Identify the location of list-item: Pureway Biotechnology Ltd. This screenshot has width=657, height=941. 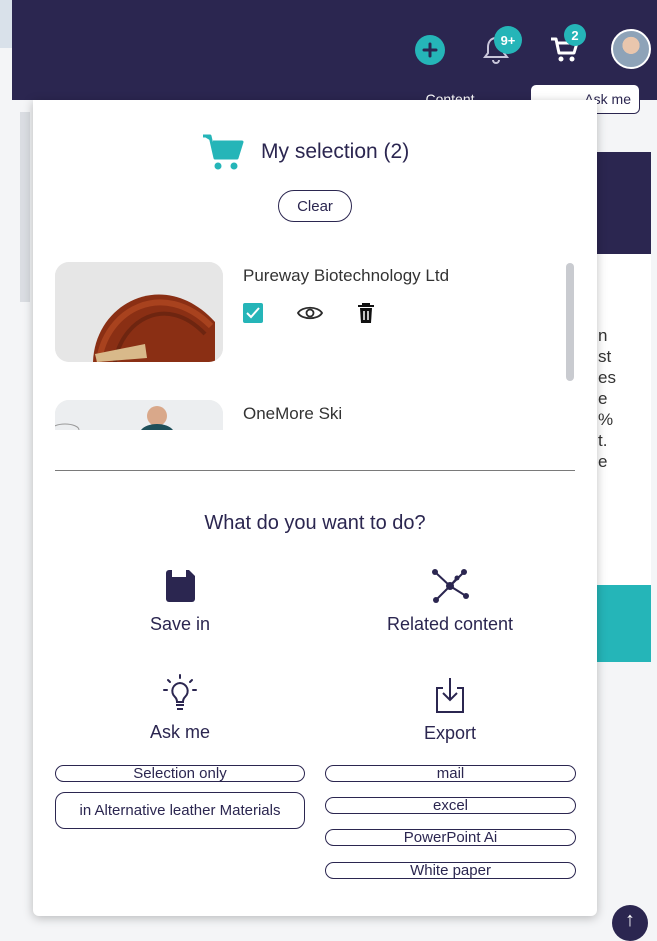
(314, 315).